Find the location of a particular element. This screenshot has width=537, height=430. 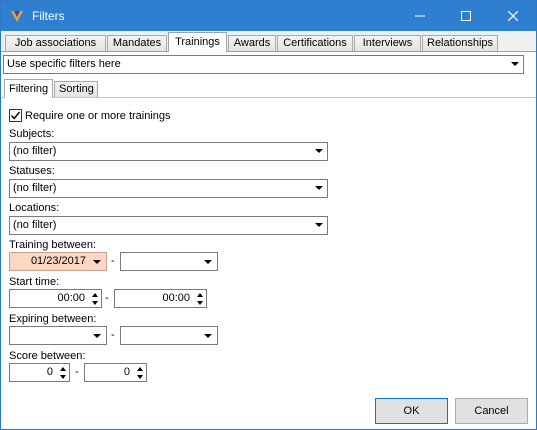

subjects-combo: (no filter) is located at coordinates (168, 151).